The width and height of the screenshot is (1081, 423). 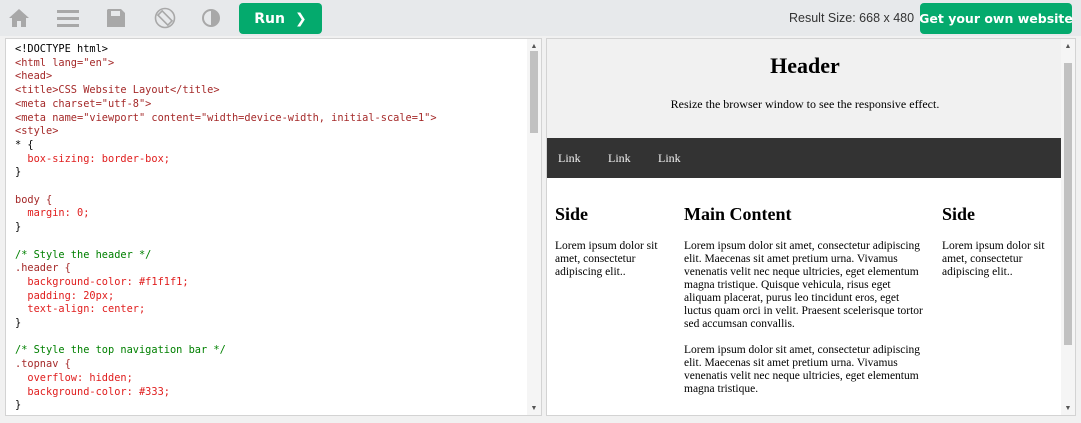 What do you see at coordinates (24, 144) in the screenshot?
I see `code-line: * {` at bounding box center [24, 144].